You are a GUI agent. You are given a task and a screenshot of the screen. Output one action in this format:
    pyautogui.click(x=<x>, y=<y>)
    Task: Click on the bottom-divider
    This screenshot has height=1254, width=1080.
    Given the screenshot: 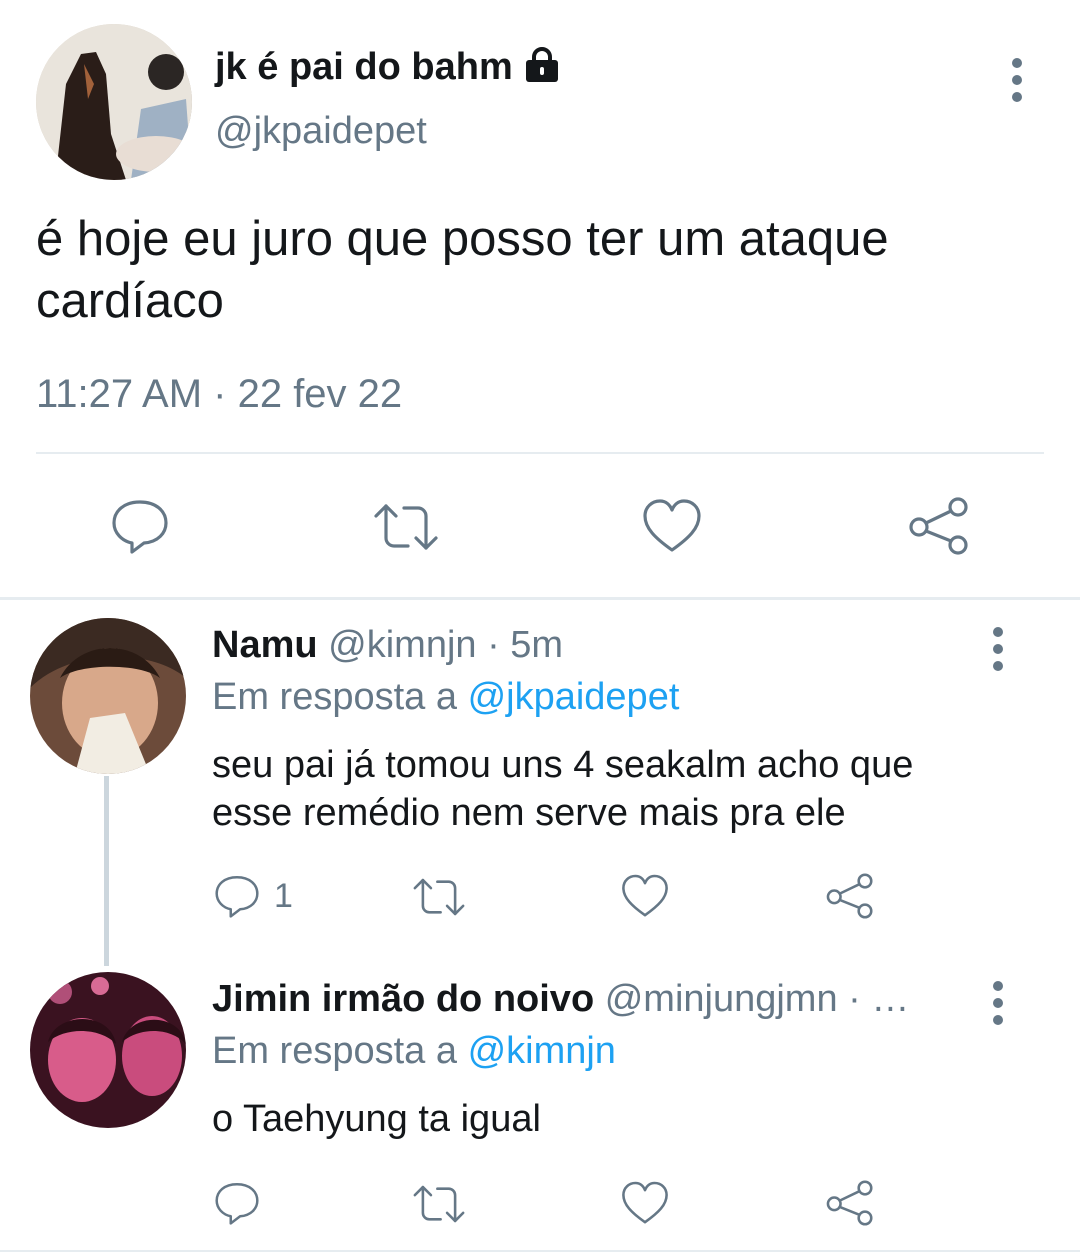 What is the action you would take?
    pyautogui.click(x=540, y=1251)
    